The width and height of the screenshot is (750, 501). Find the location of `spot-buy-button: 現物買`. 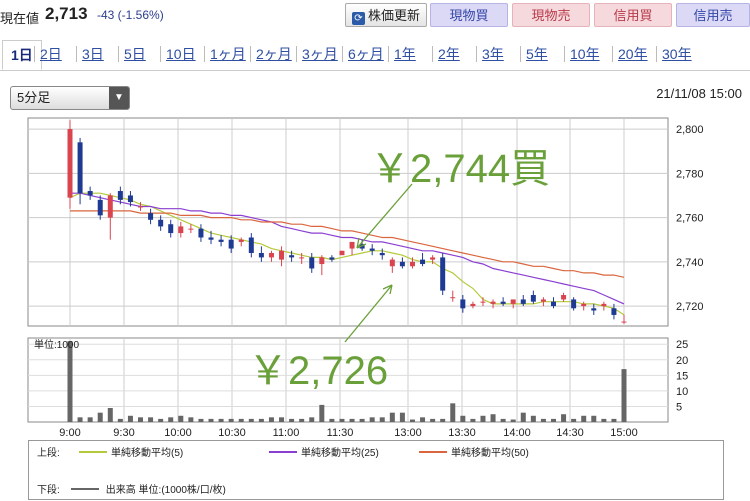

spot-buy-button: 現物買 is located at coordinates (469, 15).